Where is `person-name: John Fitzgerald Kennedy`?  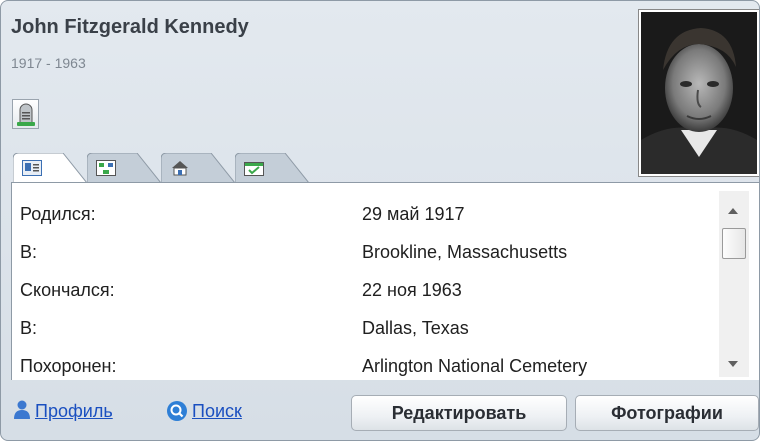 person-name: John Fitzgerald Kennedy is located at coordinates (130, 27).